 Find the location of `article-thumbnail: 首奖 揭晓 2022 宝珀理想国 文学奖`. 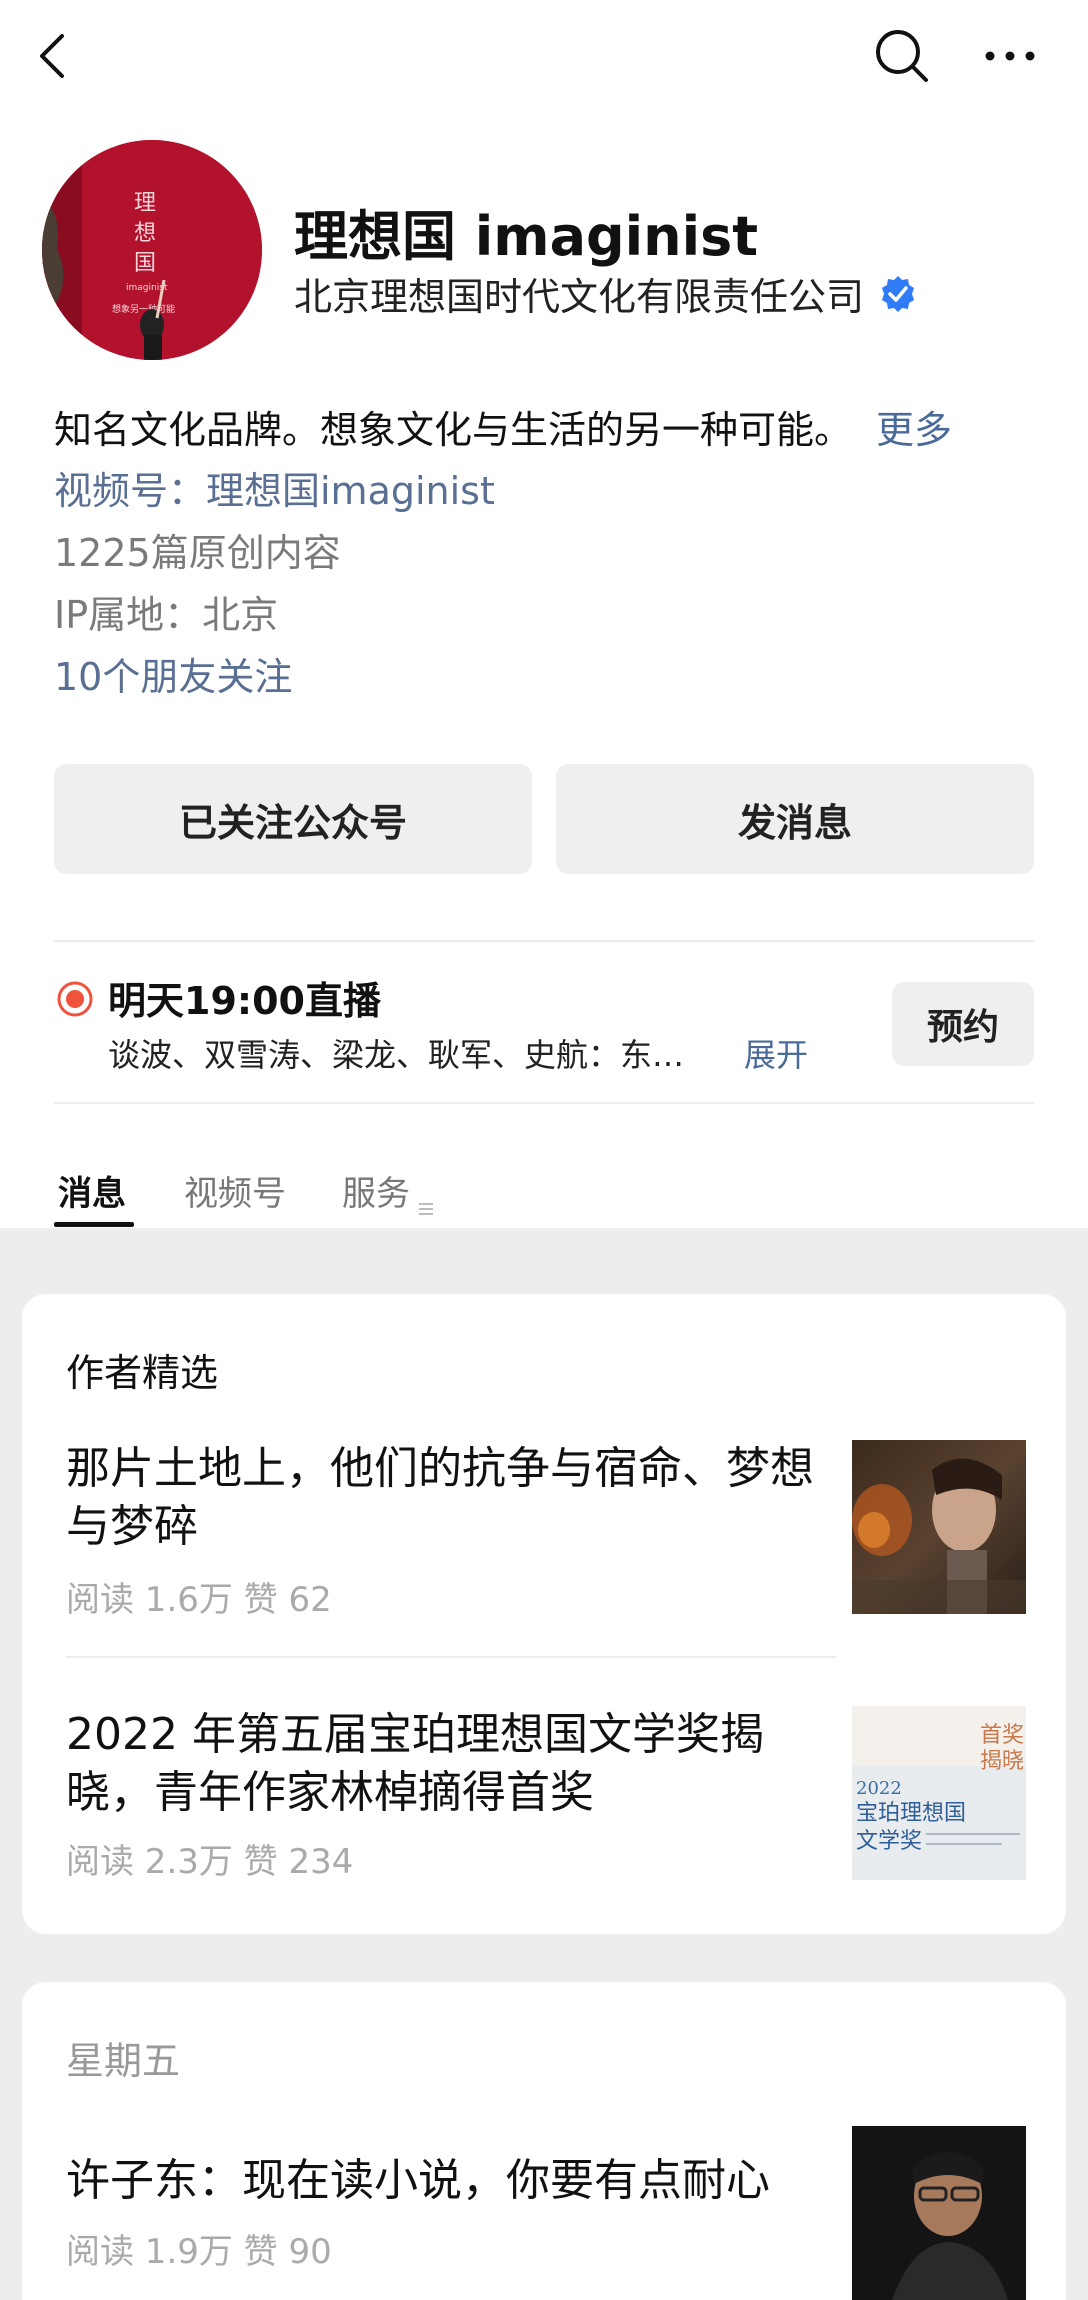

article-thumbnail: 首奖 揭晓 2022 宝珀理想国 文学奖 is located at coordinates (939, 1793).